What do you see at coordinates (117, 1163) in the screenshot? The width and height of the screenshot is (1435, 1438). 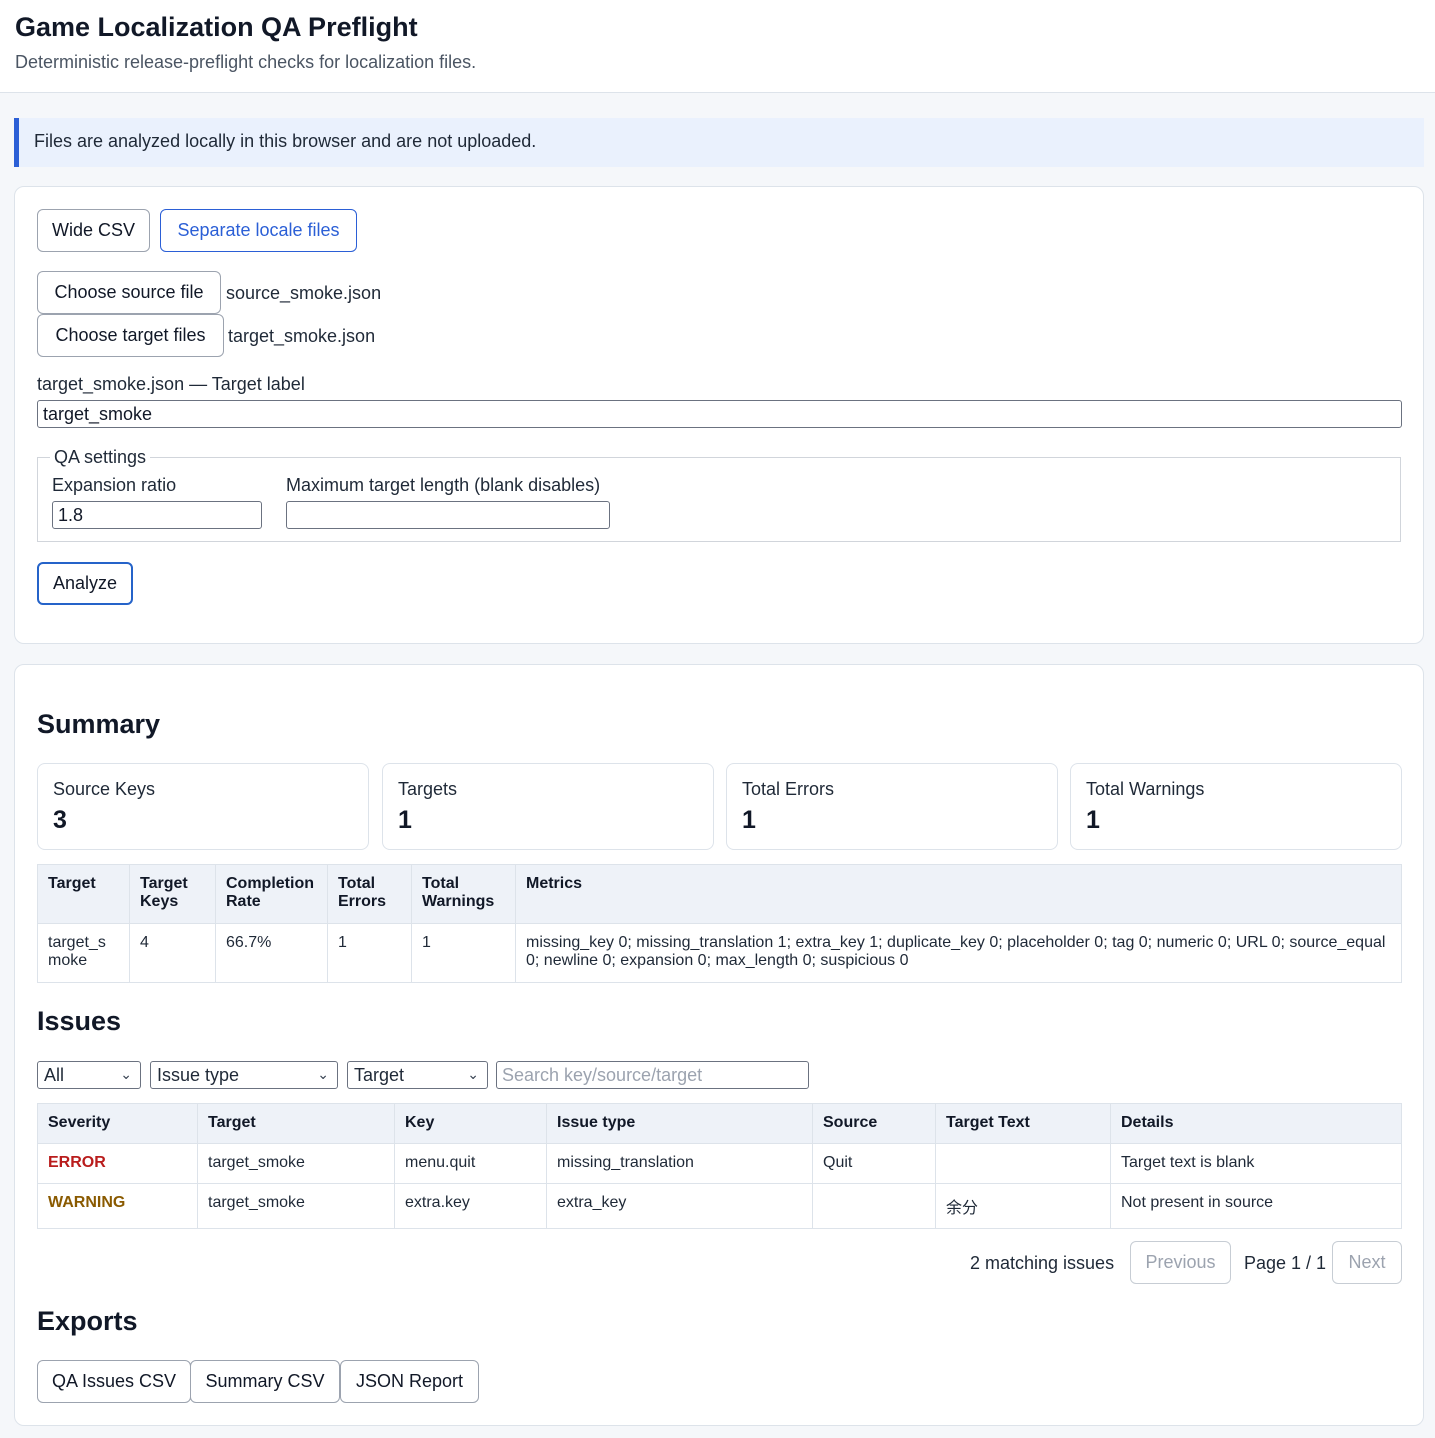 I see `severity-badge: ERROR` at bounding box center [117, 1163].